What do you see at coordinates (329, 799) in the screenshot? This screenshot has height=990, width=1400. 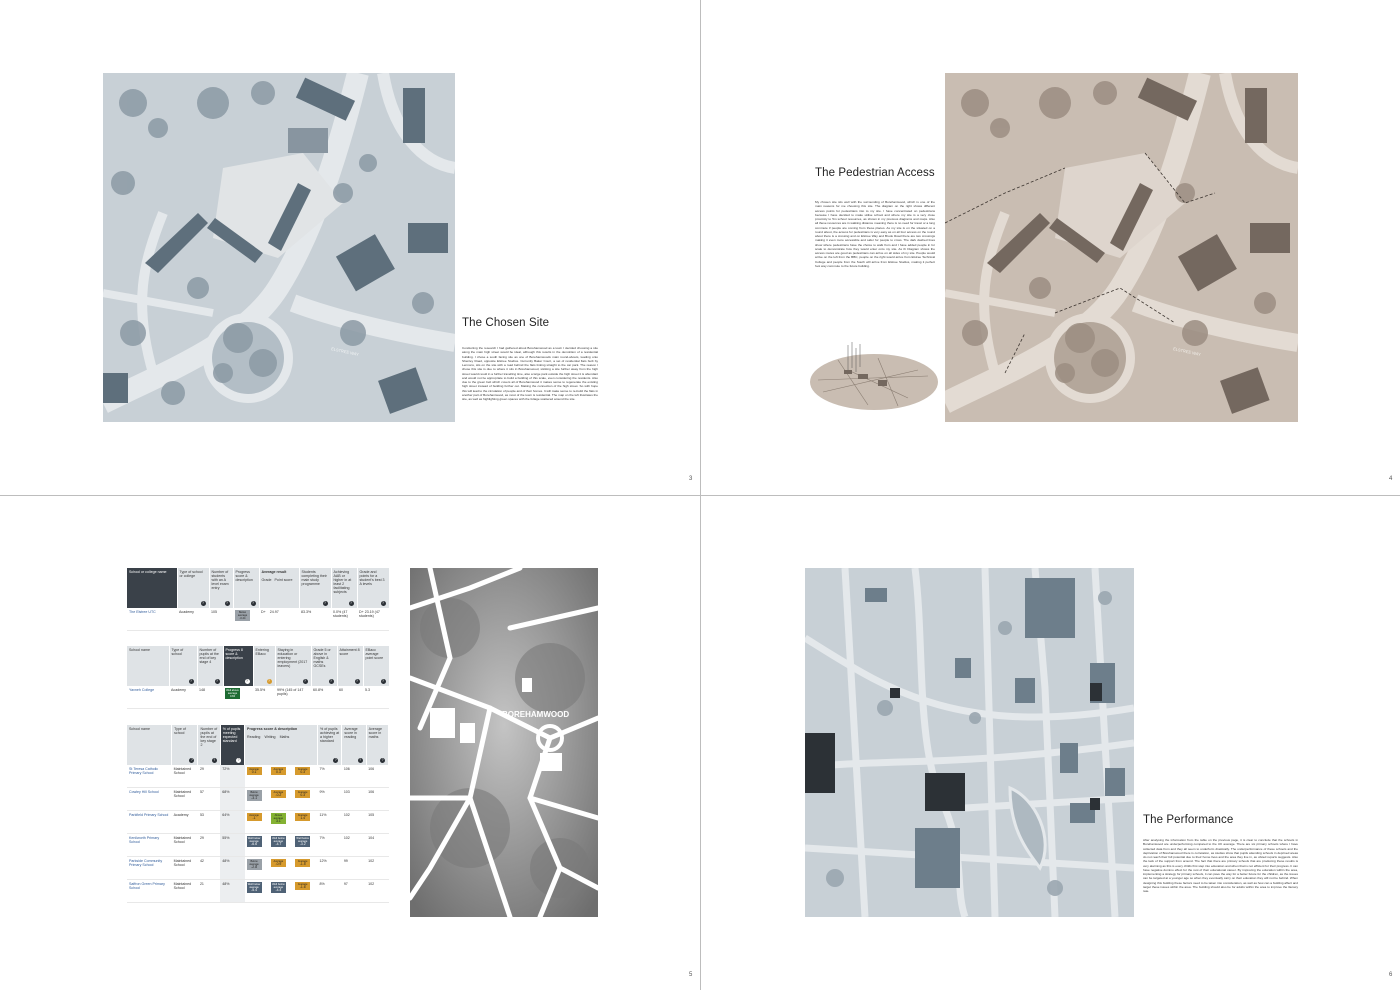 I see `table-cell: 9%` at bounding box center [329, 799].